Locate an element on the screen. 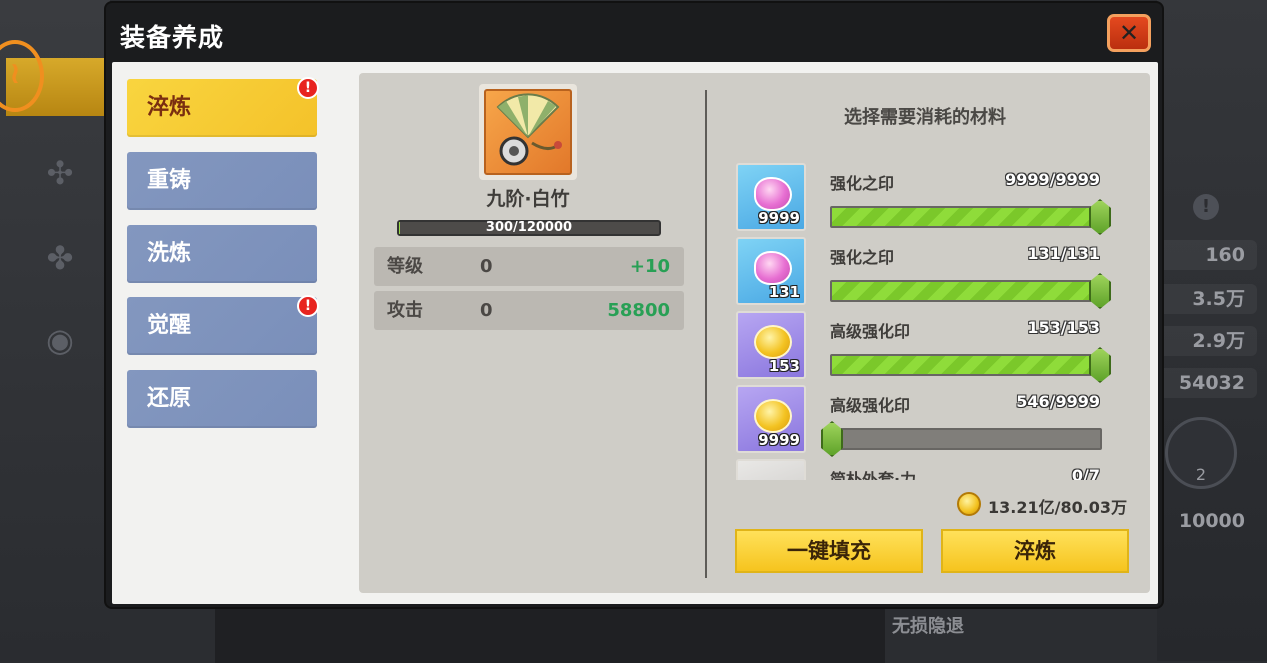 This screenshot has width=1267, height=663. stat-label: 等级 is located at coordinates (405, 266).